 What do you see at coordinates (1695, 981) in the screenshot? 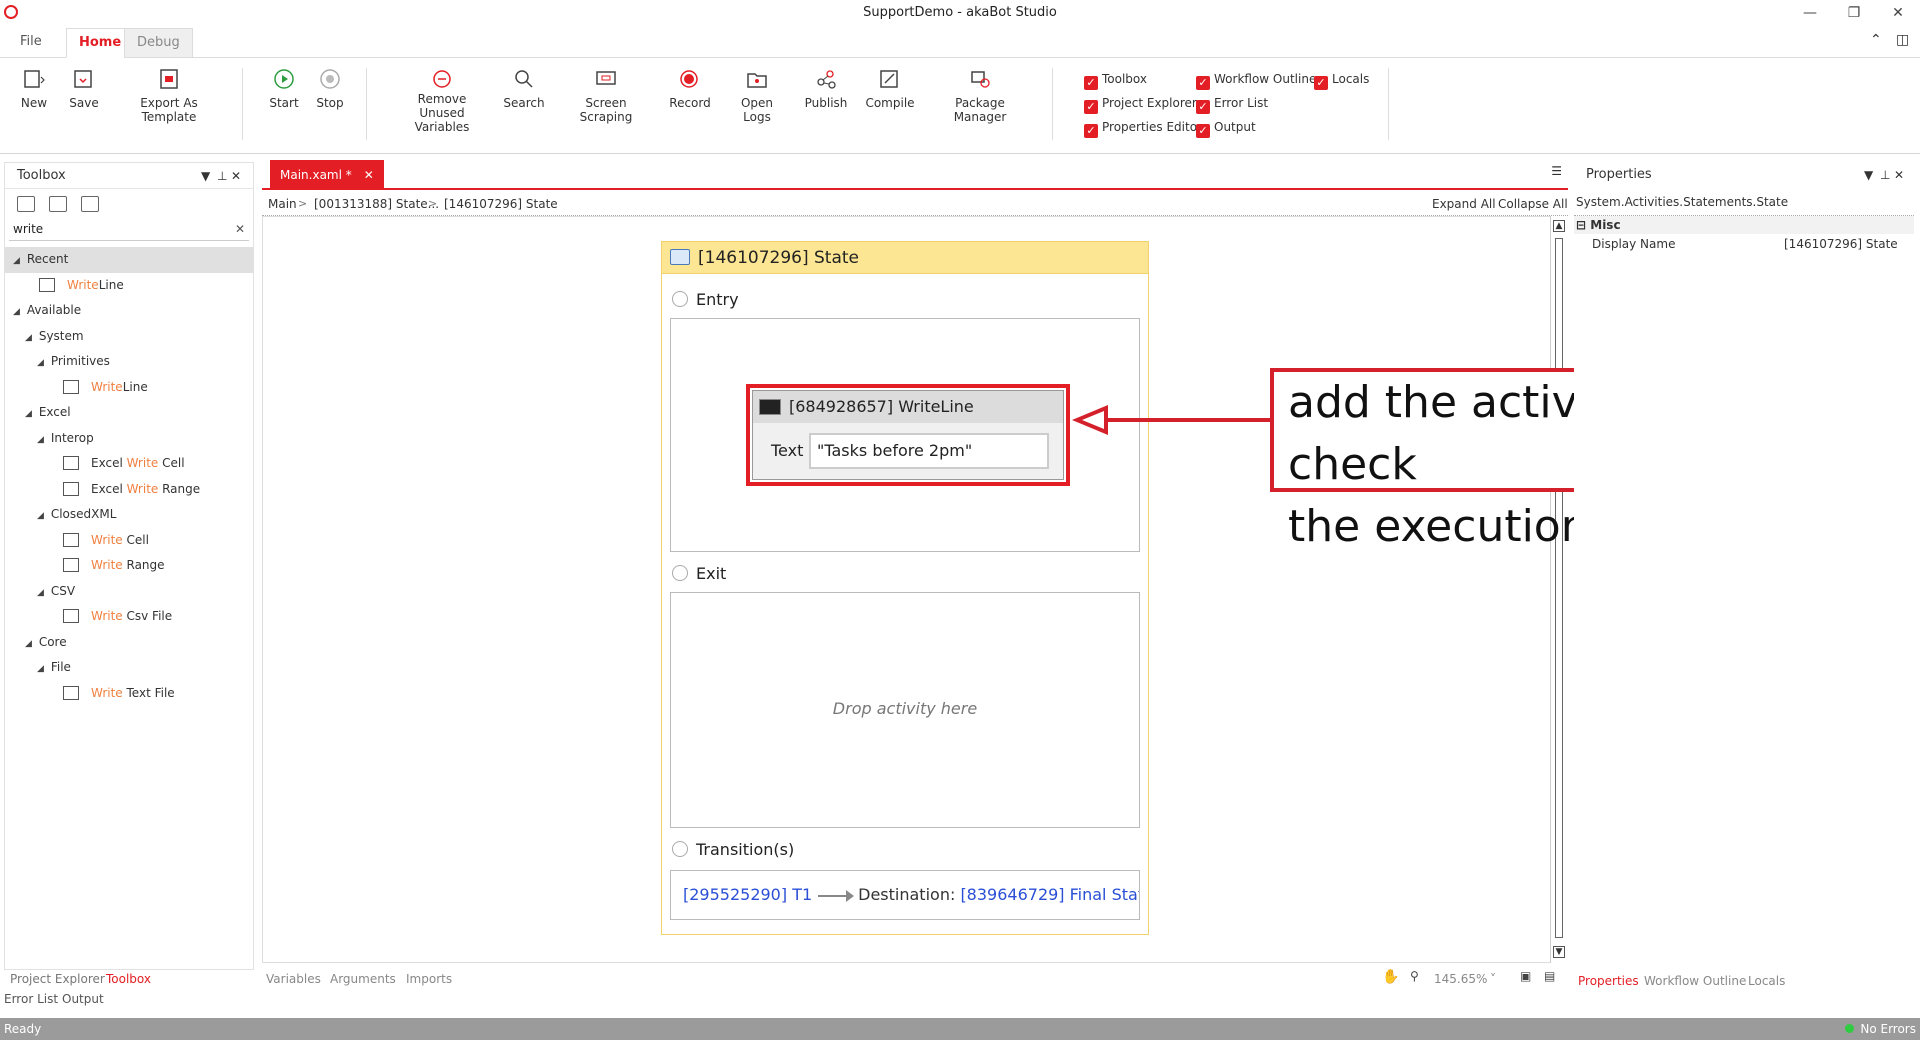
I see `tab-workflow-outline: Workflow Outline` at bounding box center [1695, 981].